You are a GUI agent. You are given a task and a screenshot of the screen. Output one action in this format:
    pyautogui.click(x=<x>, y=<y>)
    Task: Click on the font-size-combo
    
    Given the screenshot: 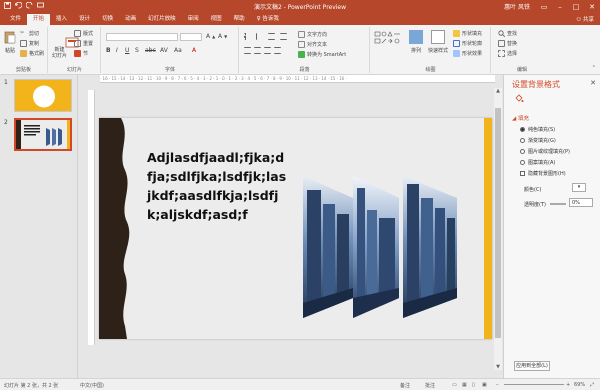 What is the action you would take?
    pyautogui.click(x=191, y=37)
    